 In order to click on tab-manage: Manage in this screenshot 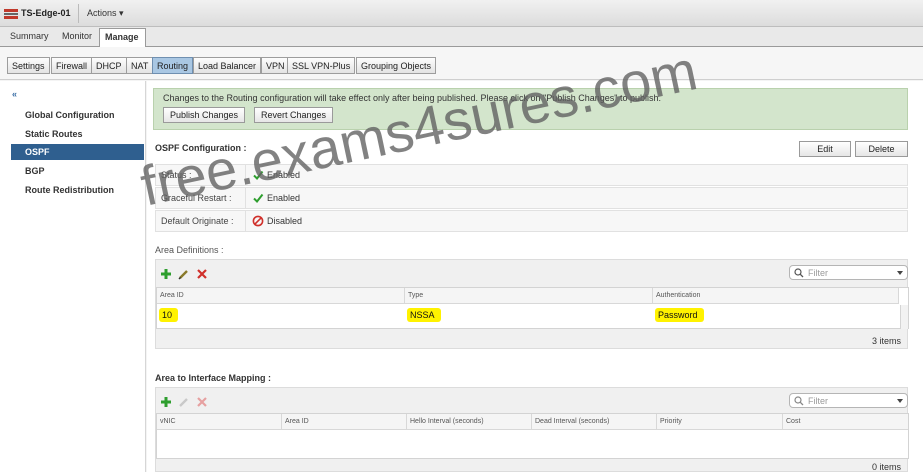, I will do `click(122, 37)`.